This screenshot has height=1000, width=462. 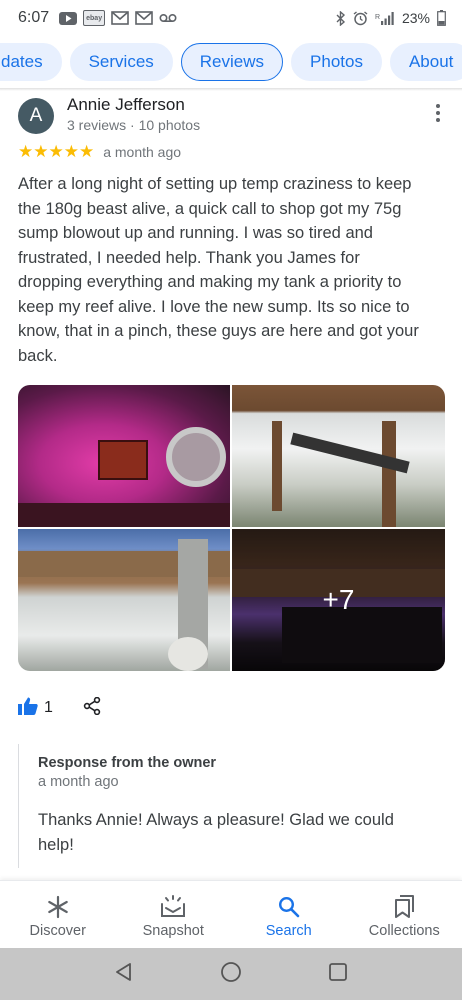 What do you see at coordinates (48, 707) in the screenshot?
I see `like-count: 1` at bounding box center [48, 707].